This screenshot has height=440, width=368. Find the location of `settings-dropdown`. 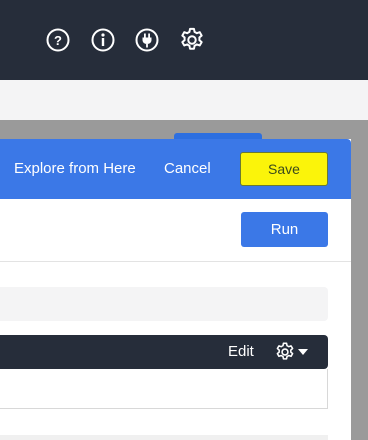

settings-dropdown is located at coordinates (293, 352).